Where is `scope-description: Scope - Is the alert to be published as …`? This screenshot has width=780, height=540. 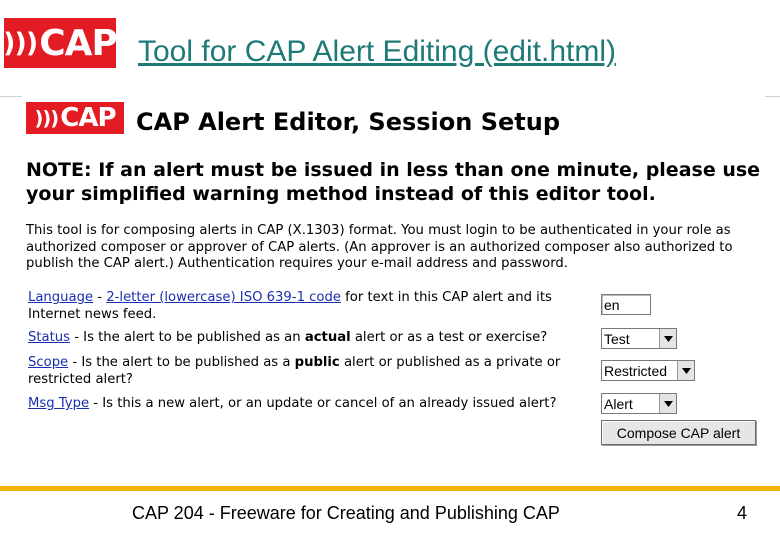
scope-description: Scope - Is the alert to be published as … is located at coordinates (294, 371).